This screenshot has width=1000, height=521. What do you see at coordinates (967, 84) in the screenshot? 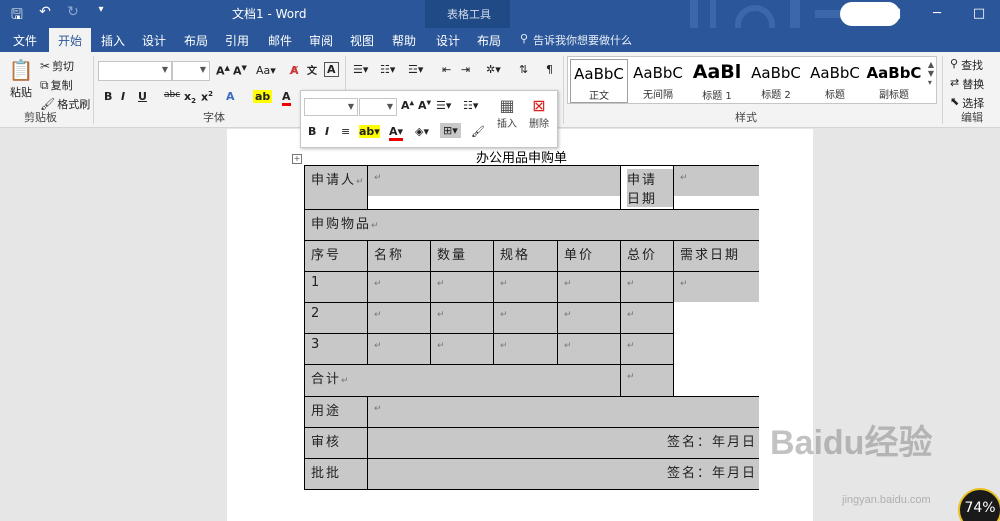
I see `replace-button: ⇄ 替换` at bounding box center [967, 84].